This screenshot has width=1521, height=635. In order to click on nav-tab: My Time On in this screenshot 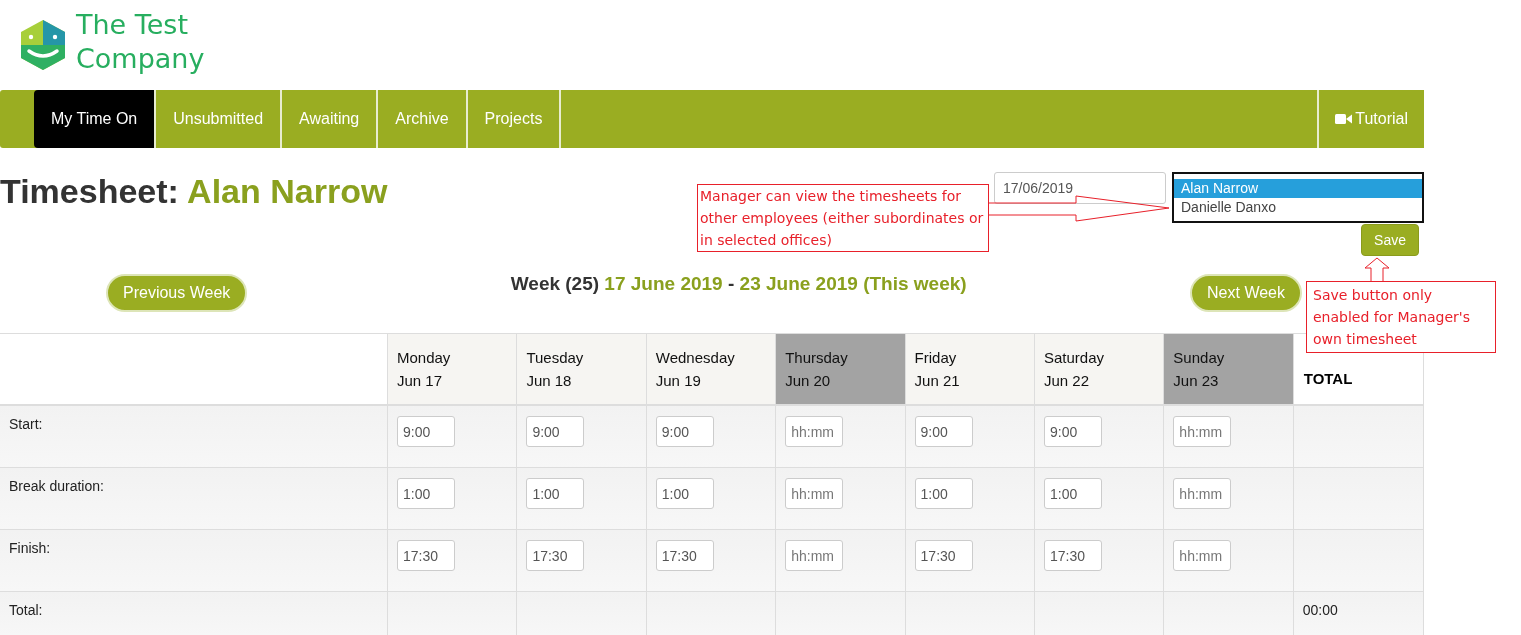, I will do `click(95, 119)`.